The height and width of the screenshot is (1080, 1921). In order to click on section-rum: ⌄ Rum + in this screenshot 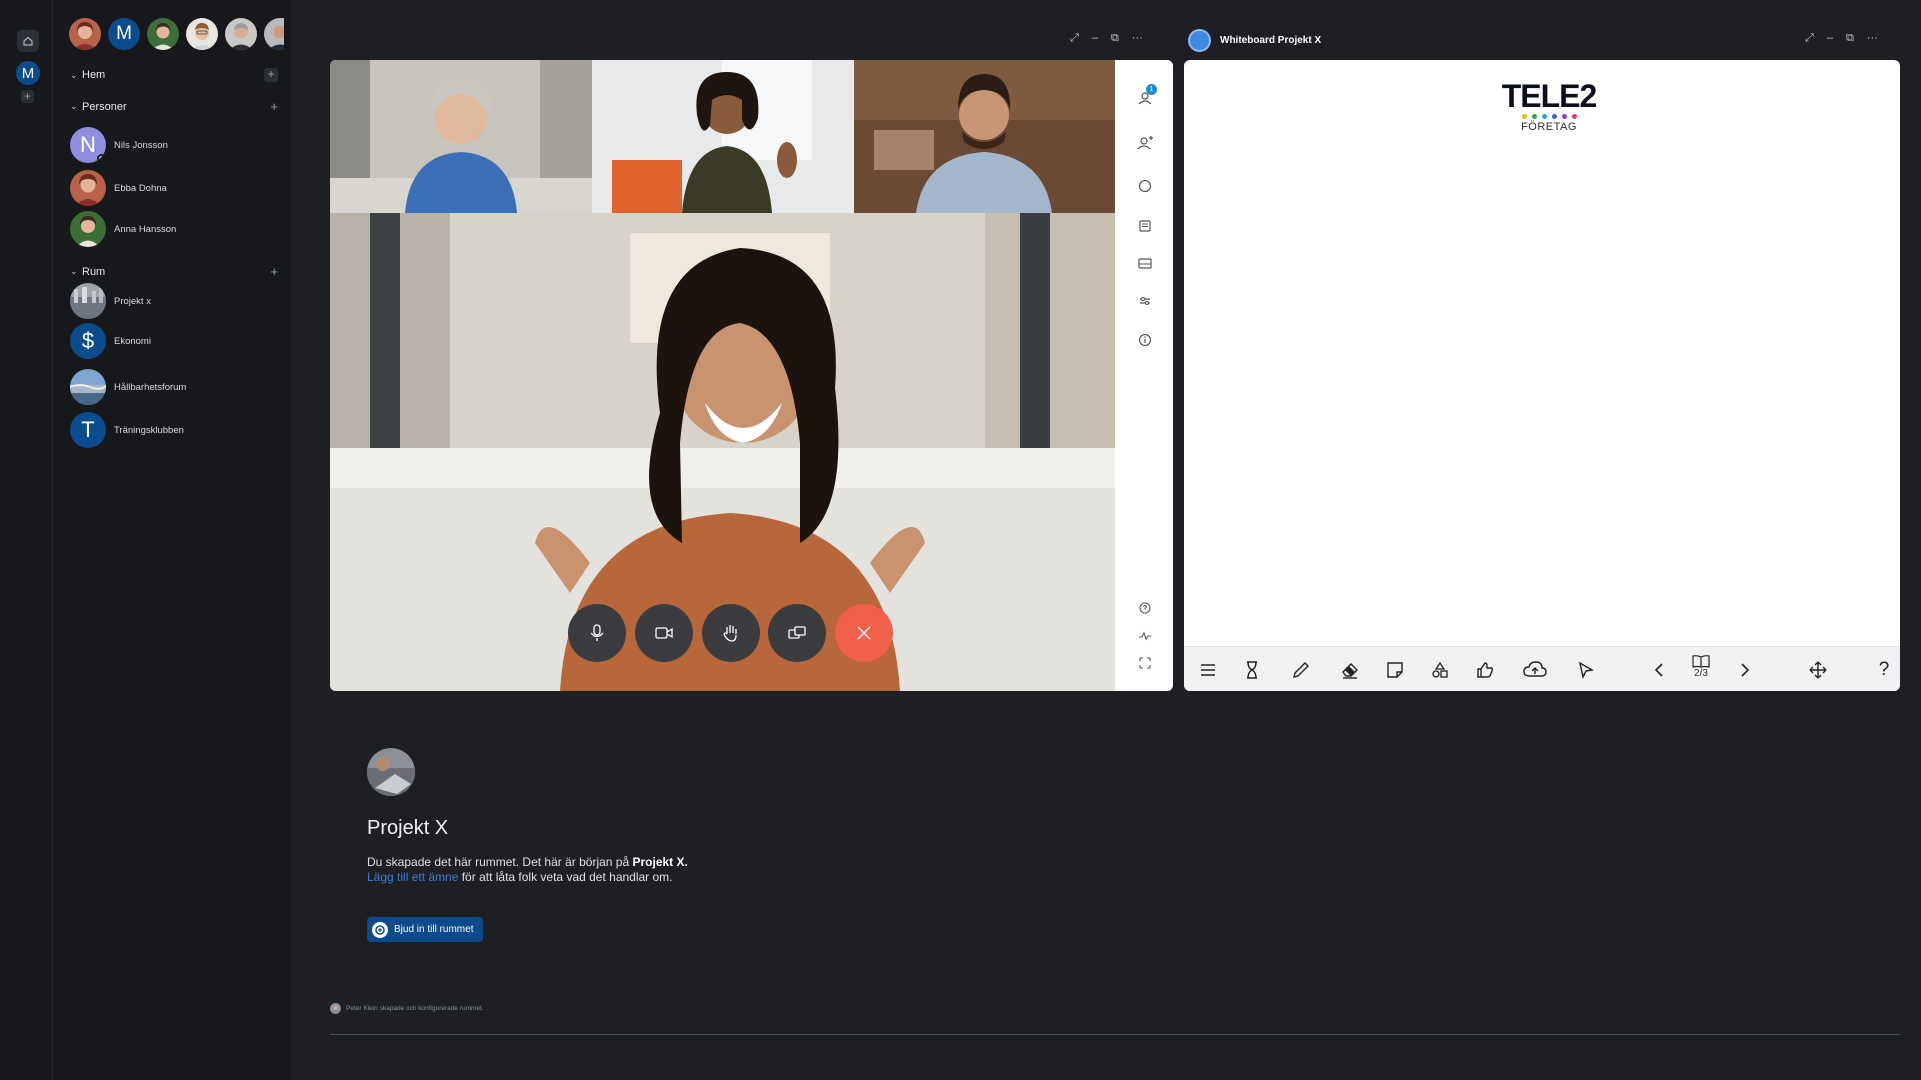, I will do `click(174, 271)`.